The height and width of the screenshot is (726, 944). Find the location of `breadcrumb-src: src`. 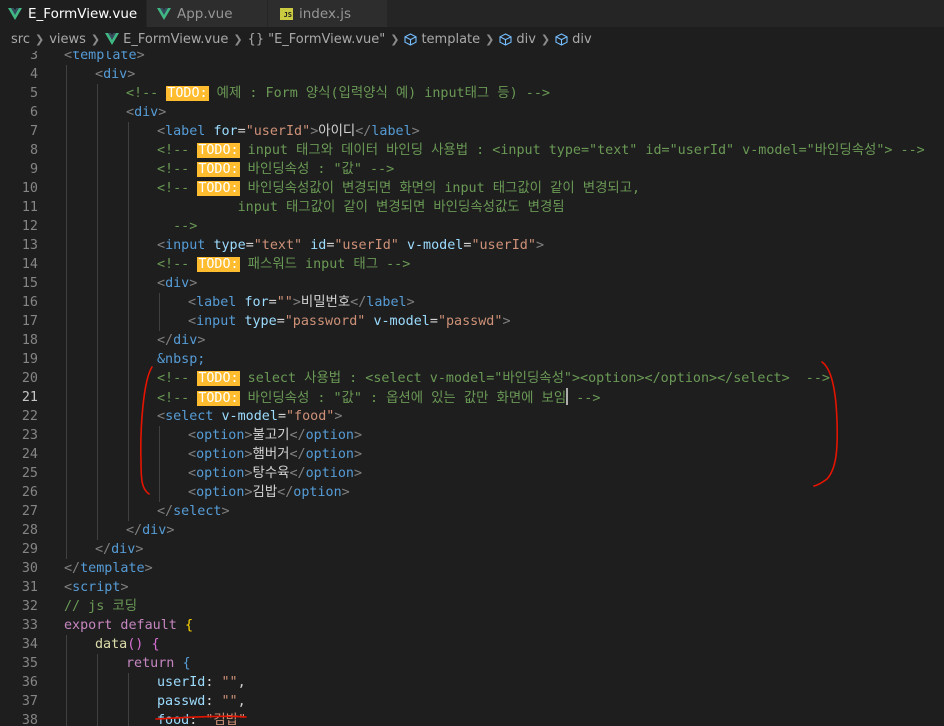

breadcrumb-src: src is located at coordinates (20, 39).